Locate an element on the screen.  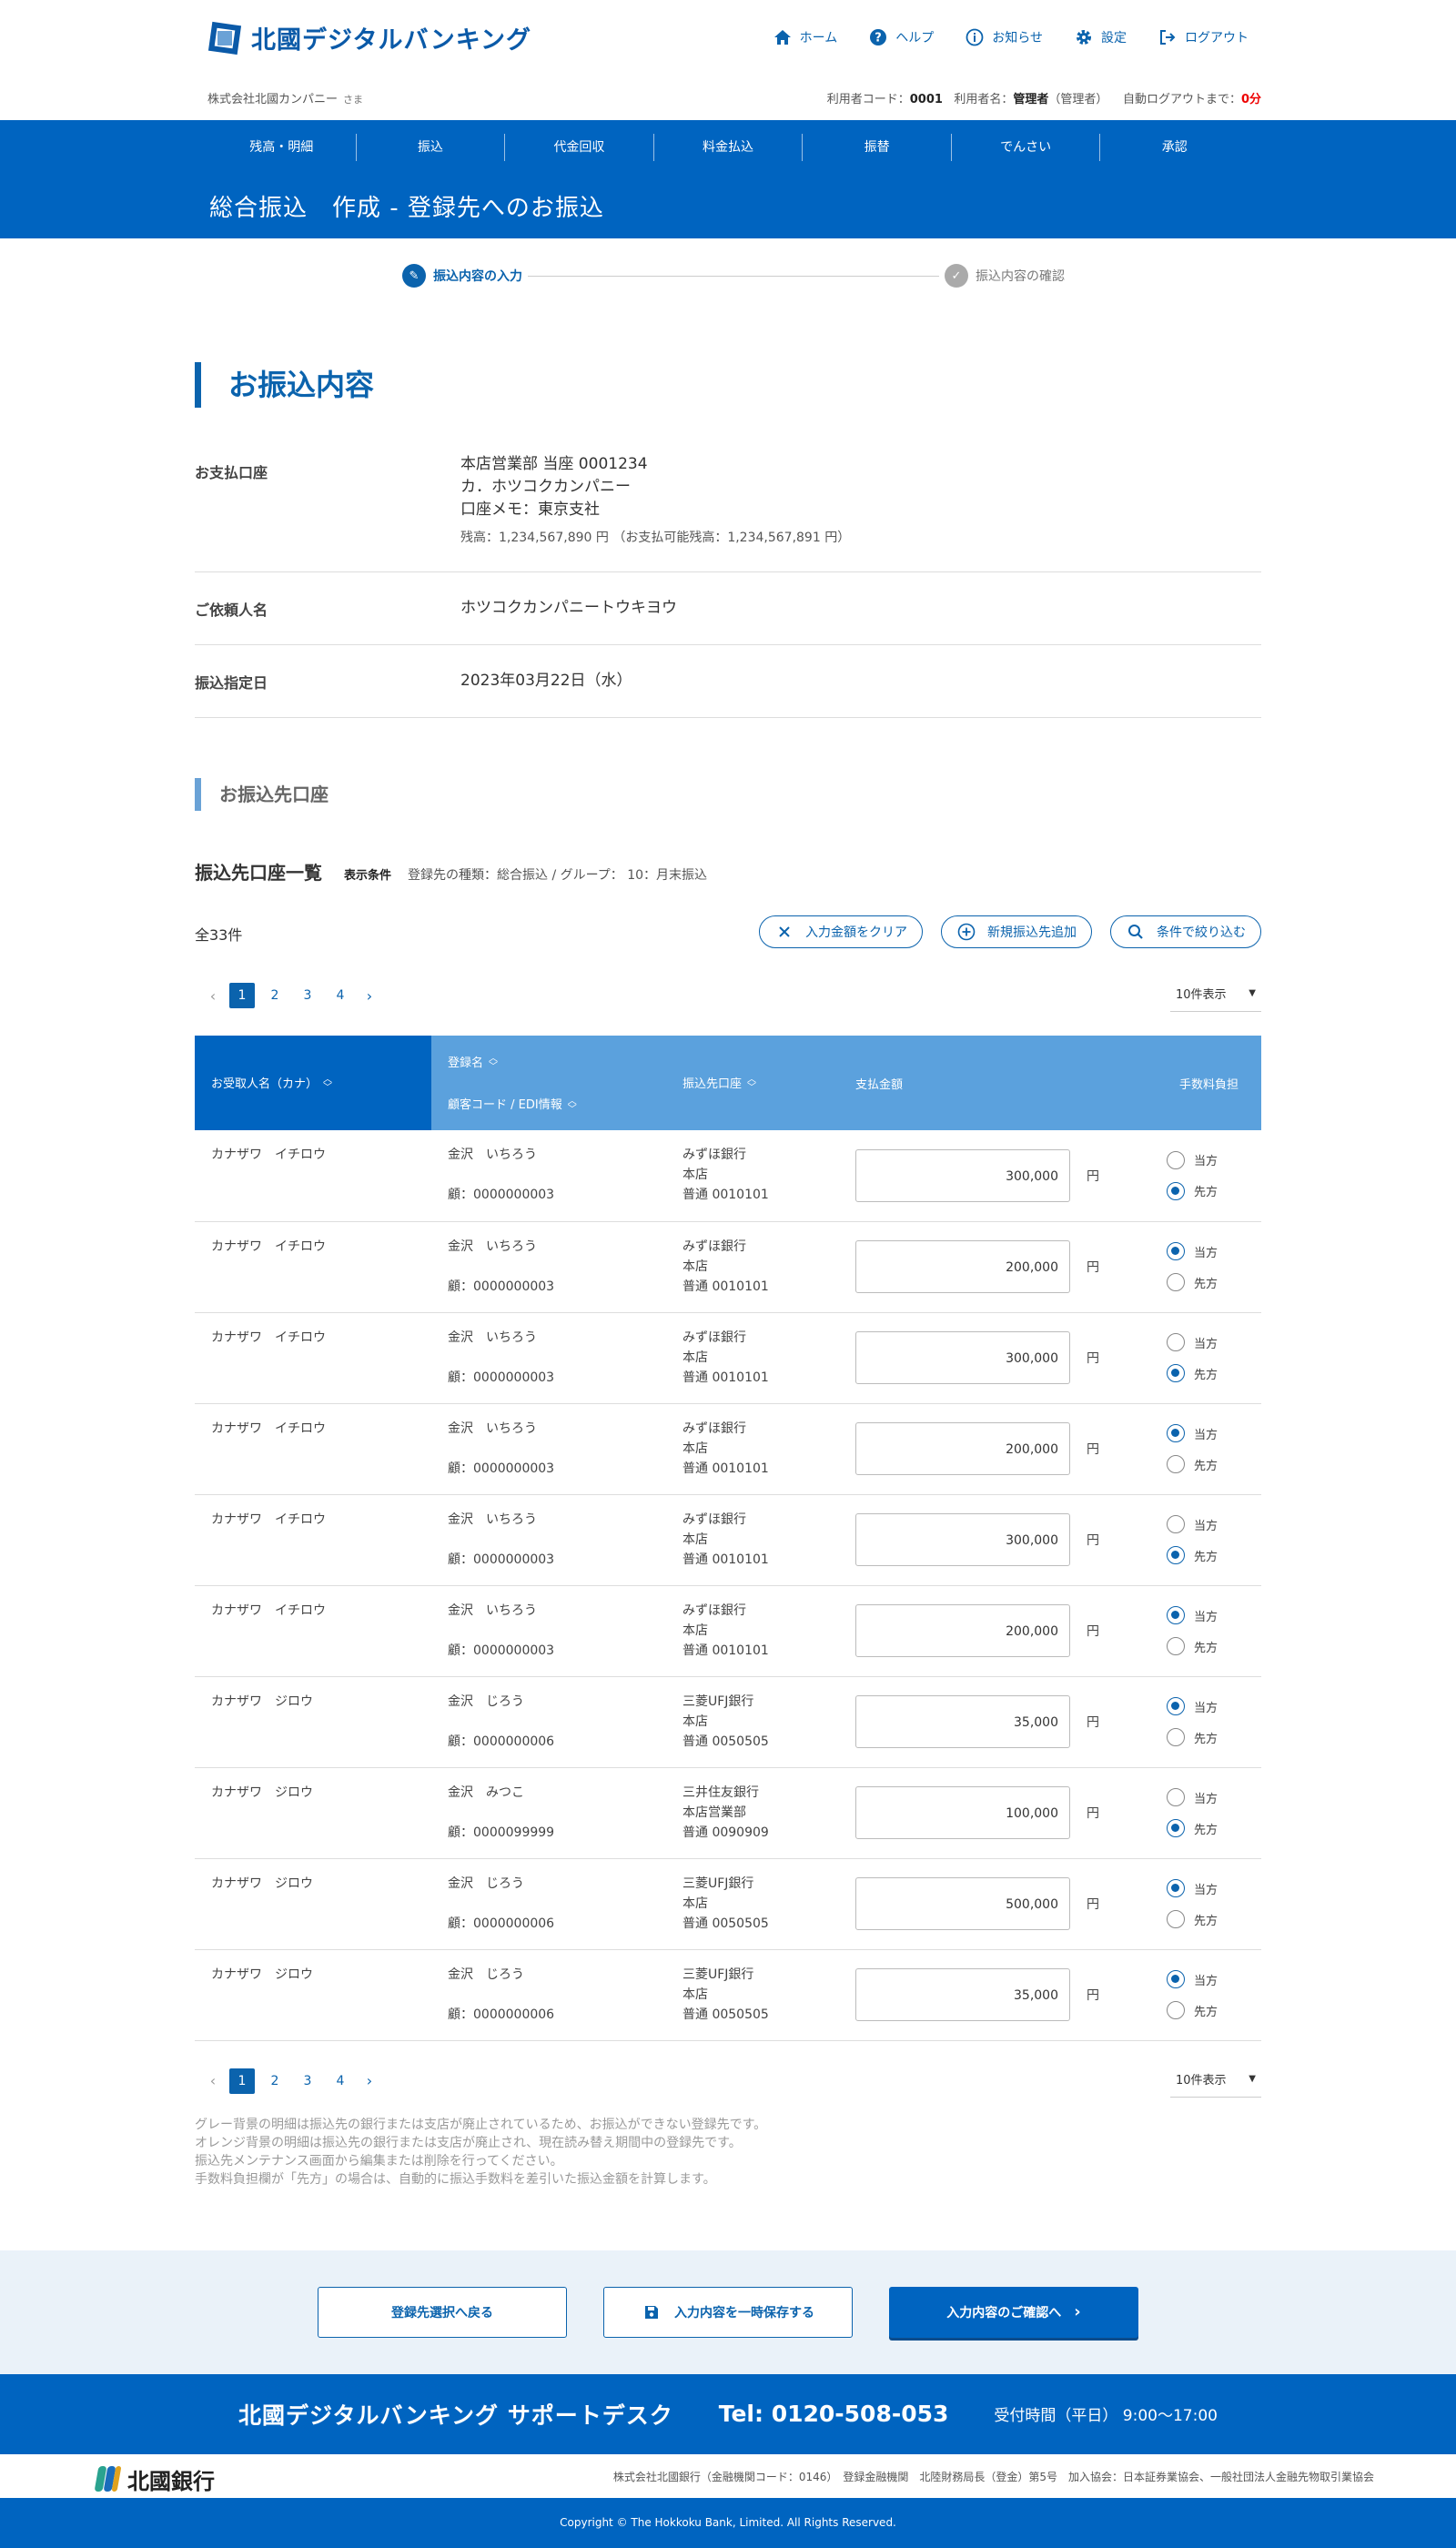
user-code: 0001 is located at coordinates (926, 99).